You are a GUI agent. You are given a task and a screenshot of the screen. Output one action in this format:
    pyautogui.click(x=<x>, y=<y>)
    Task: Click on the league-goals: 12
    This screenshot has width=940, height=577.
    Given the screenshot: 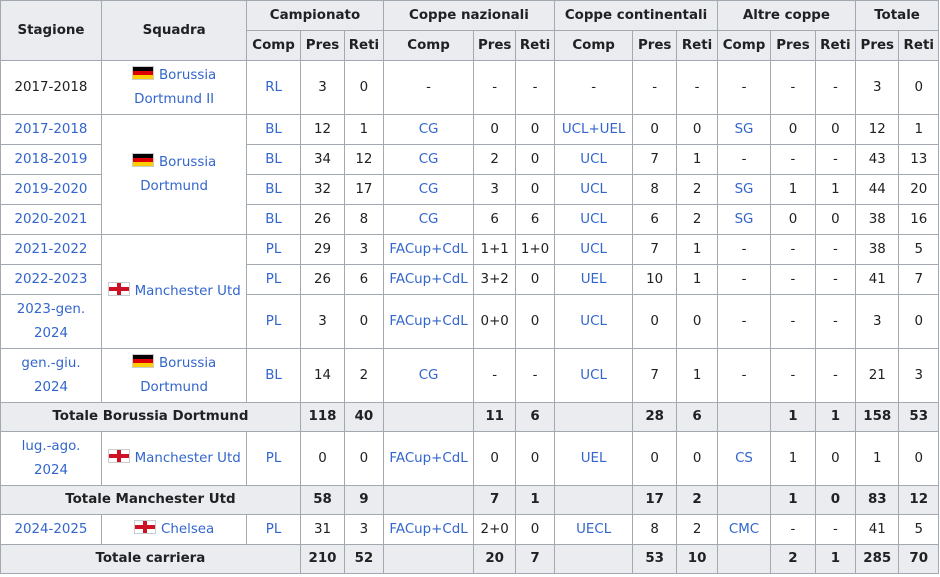 What is the action you would take?
    pyautogui.click(x=364, y=159)
    